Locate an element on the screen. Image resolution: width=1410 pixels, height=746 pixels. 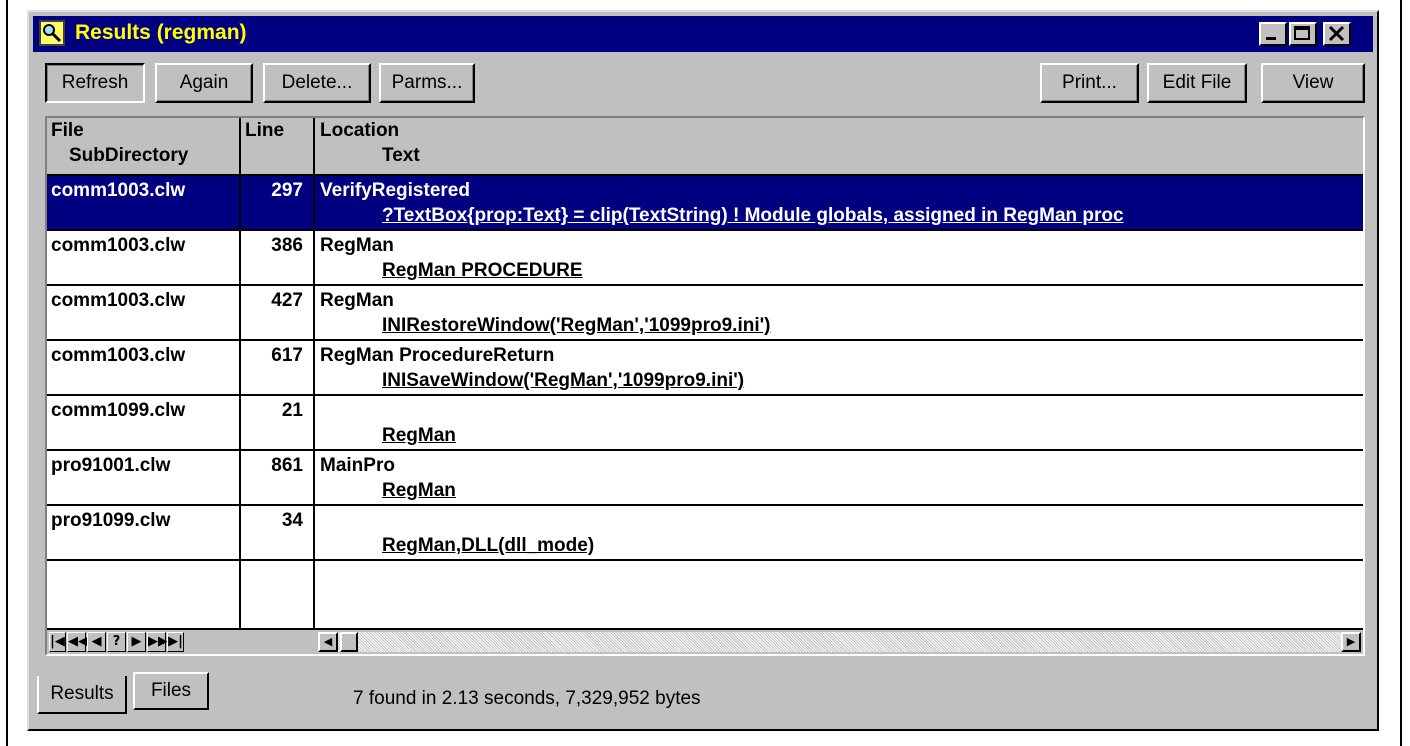
first-record-button: |◀ is located at coordinates (57, 642).